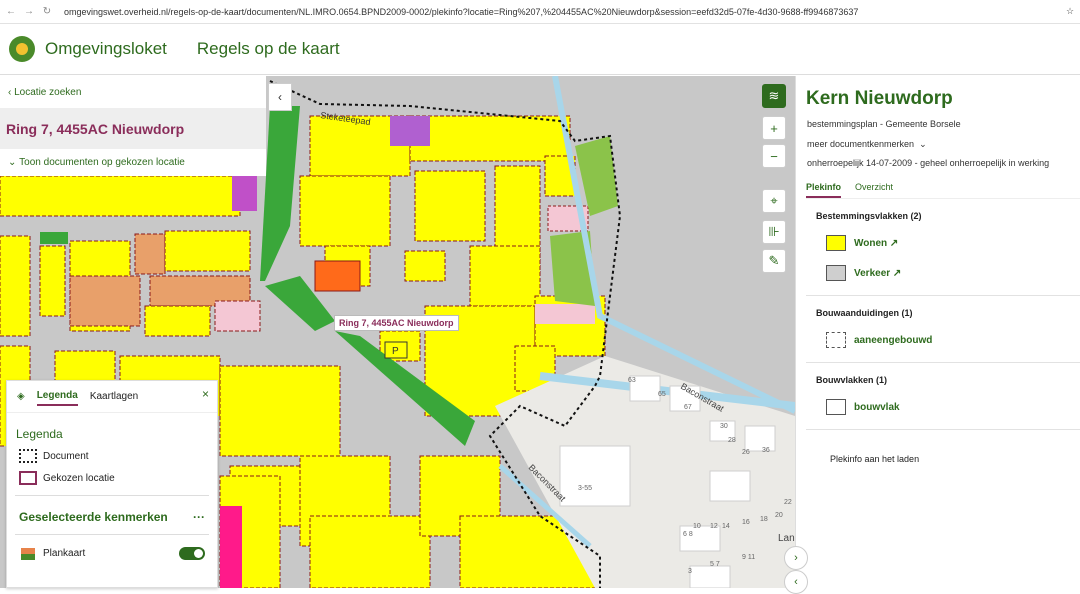  Describe the element at coordinates (779, 515) in the screenshot. I see `svg-text: 20` at that location.